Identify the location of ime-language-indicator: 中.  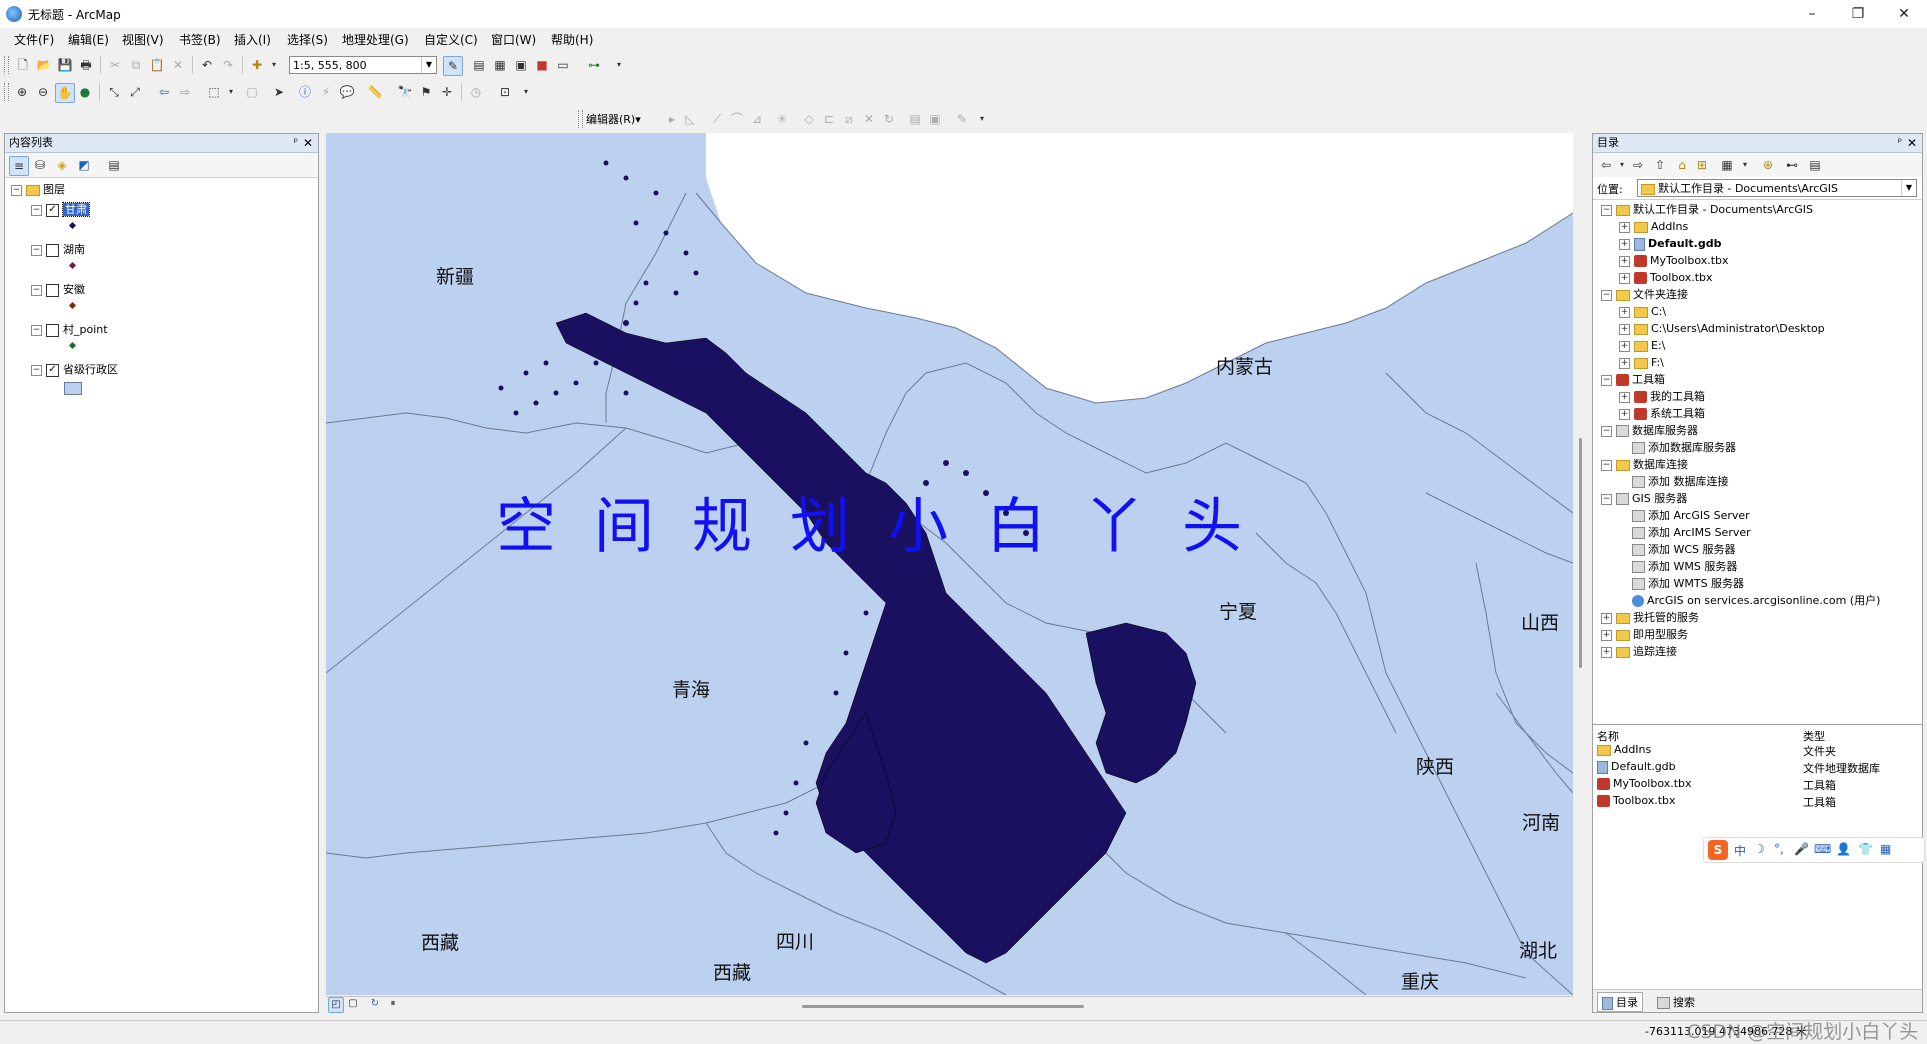
(1740, 850).